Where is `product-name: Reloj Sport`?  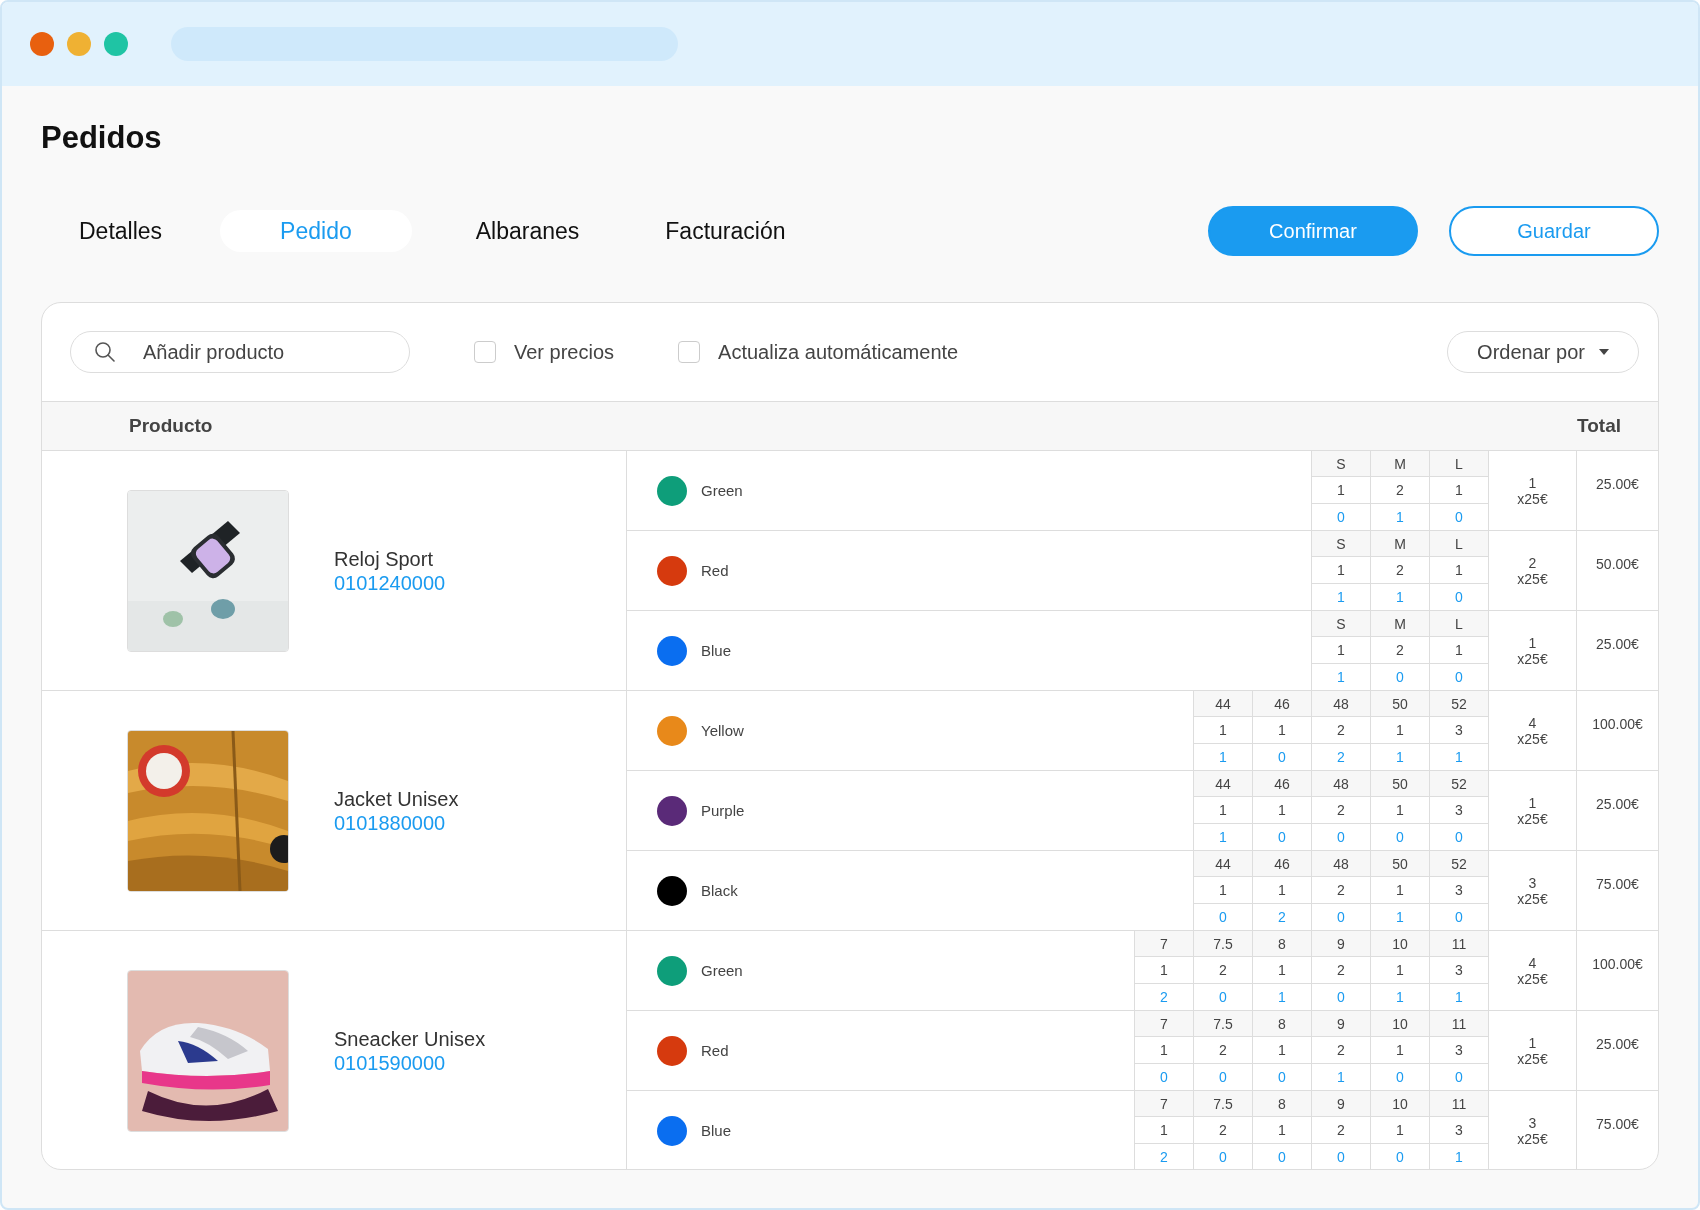
product-name: Reloj Sport is located at coordinates (384, 558).